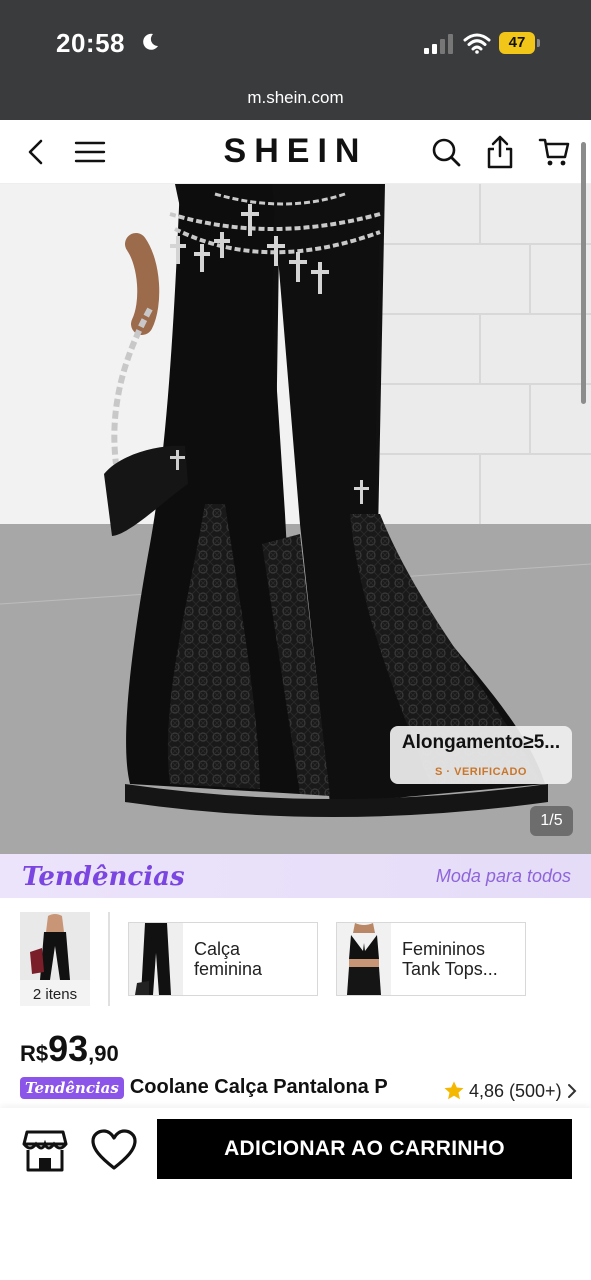 Image resolution: width=591 pixels, height=1280 pixels. Describe the element at coordinates (55, 946) in the screenshot. I see `trend-thumb-image` at that location.